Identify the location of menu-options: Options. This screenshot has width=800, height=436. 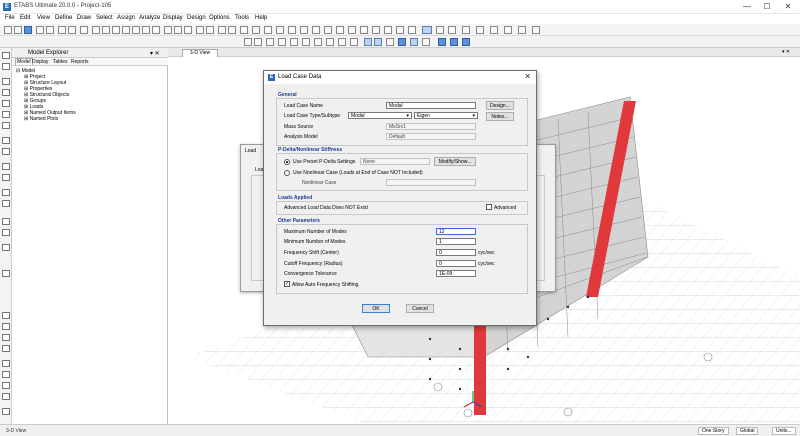
(219, 18).